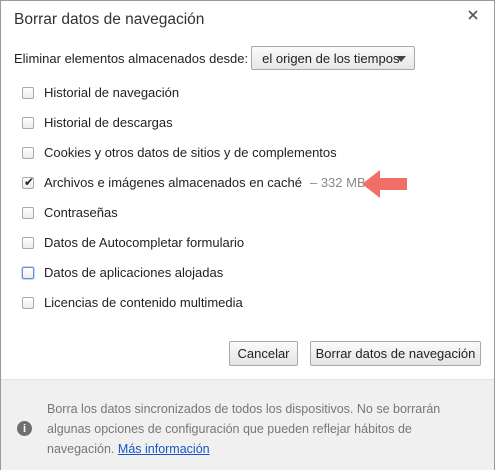  I want to click on option-label: Archivos e imágenes almacenados en caché, so click(173, 182).